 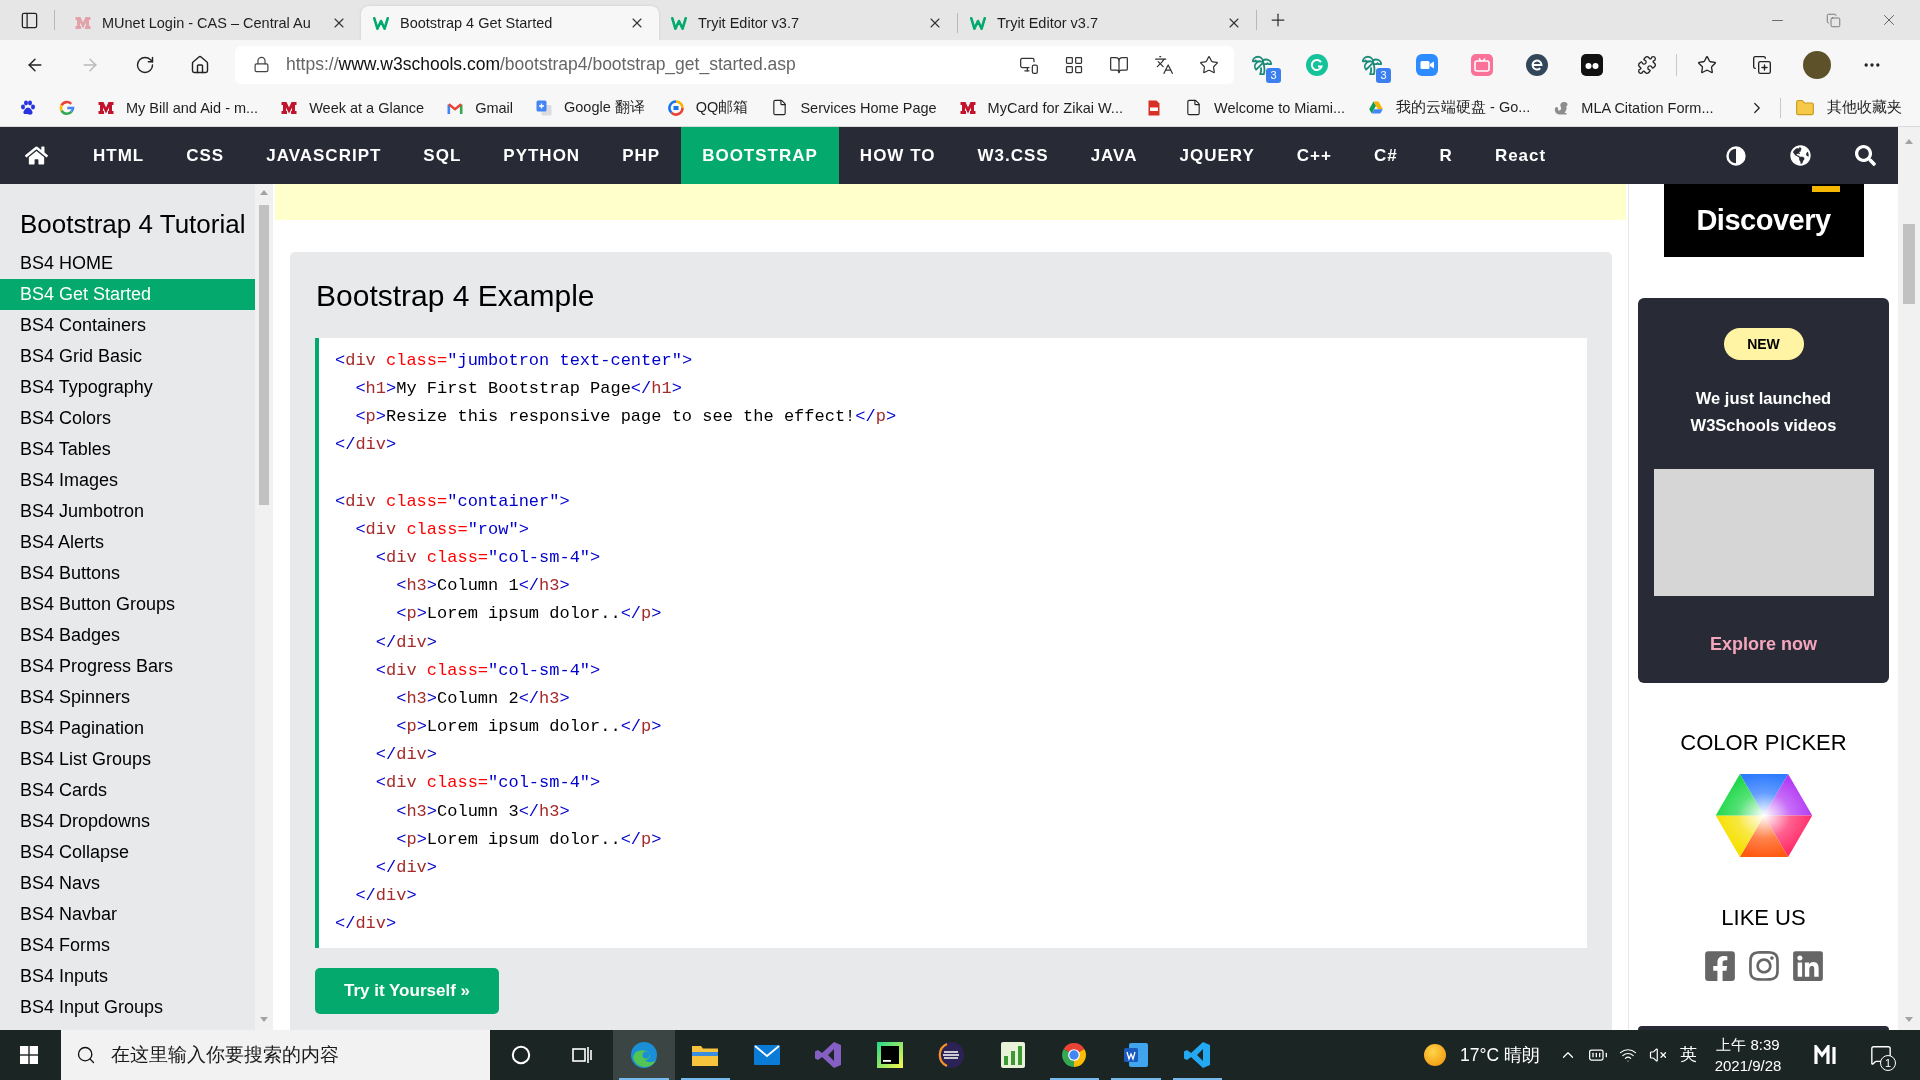 I want to click on sidebar-link: BS4 Navs, so click(x=127, y=883).